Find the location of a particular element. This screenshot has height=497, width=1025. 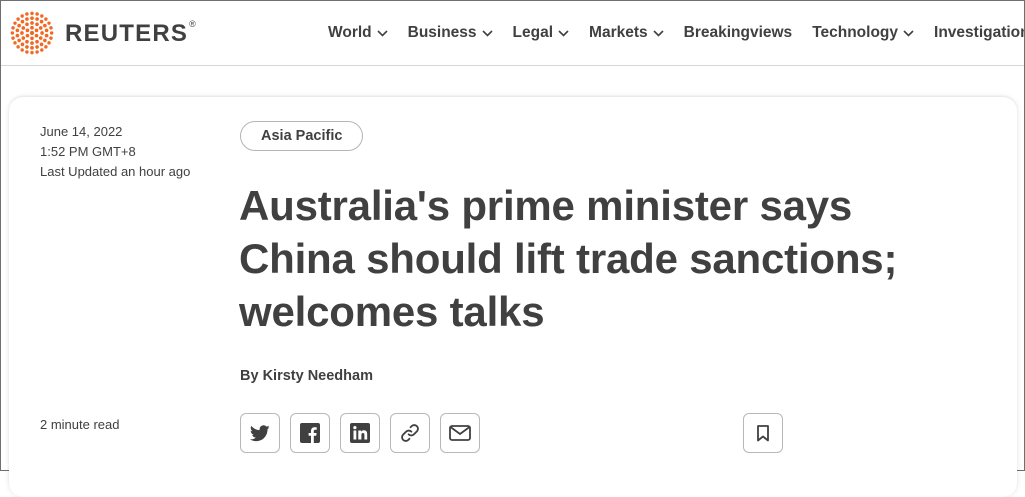

nav-item-technology: Technology is located at coordinates (863, 33).